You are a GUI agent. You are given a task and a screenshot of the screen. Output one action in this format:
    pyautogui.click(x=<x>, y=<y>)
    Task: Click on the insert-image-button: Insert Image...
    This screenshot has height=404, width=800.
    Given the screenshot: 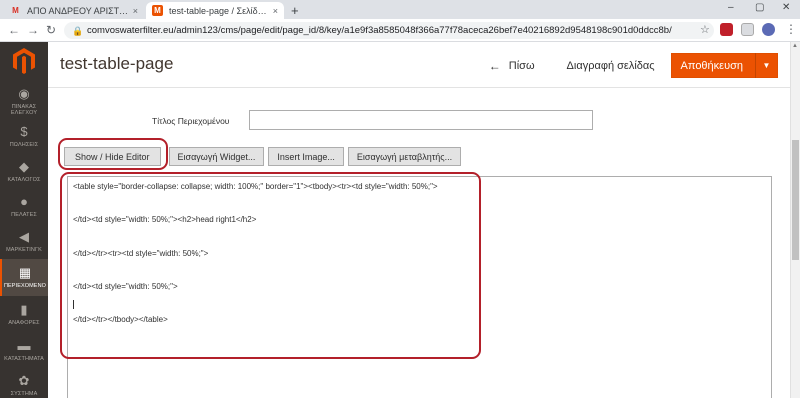 What is the action you would take?
    pyautogui.click(x=306, y=156)
    